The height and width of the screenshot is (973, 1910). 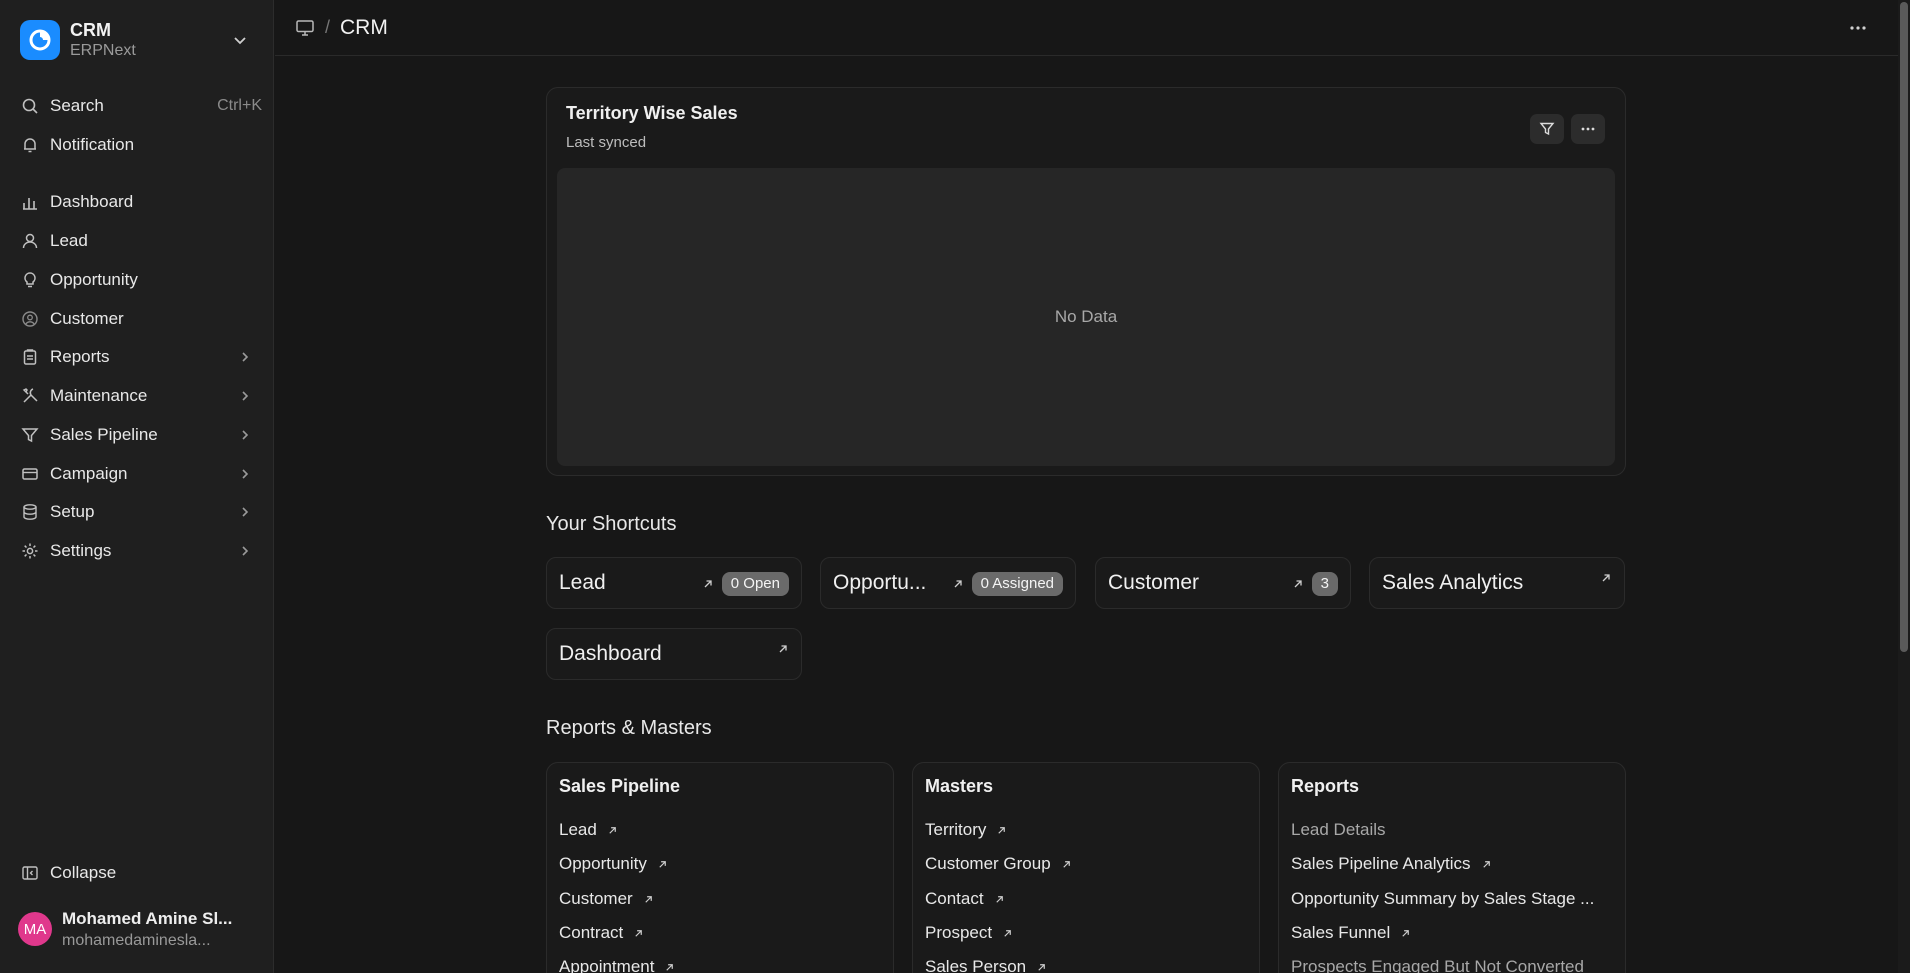 I want to click on link-sales-funnel: Sales Funnel, so click(x=1351, y=933).